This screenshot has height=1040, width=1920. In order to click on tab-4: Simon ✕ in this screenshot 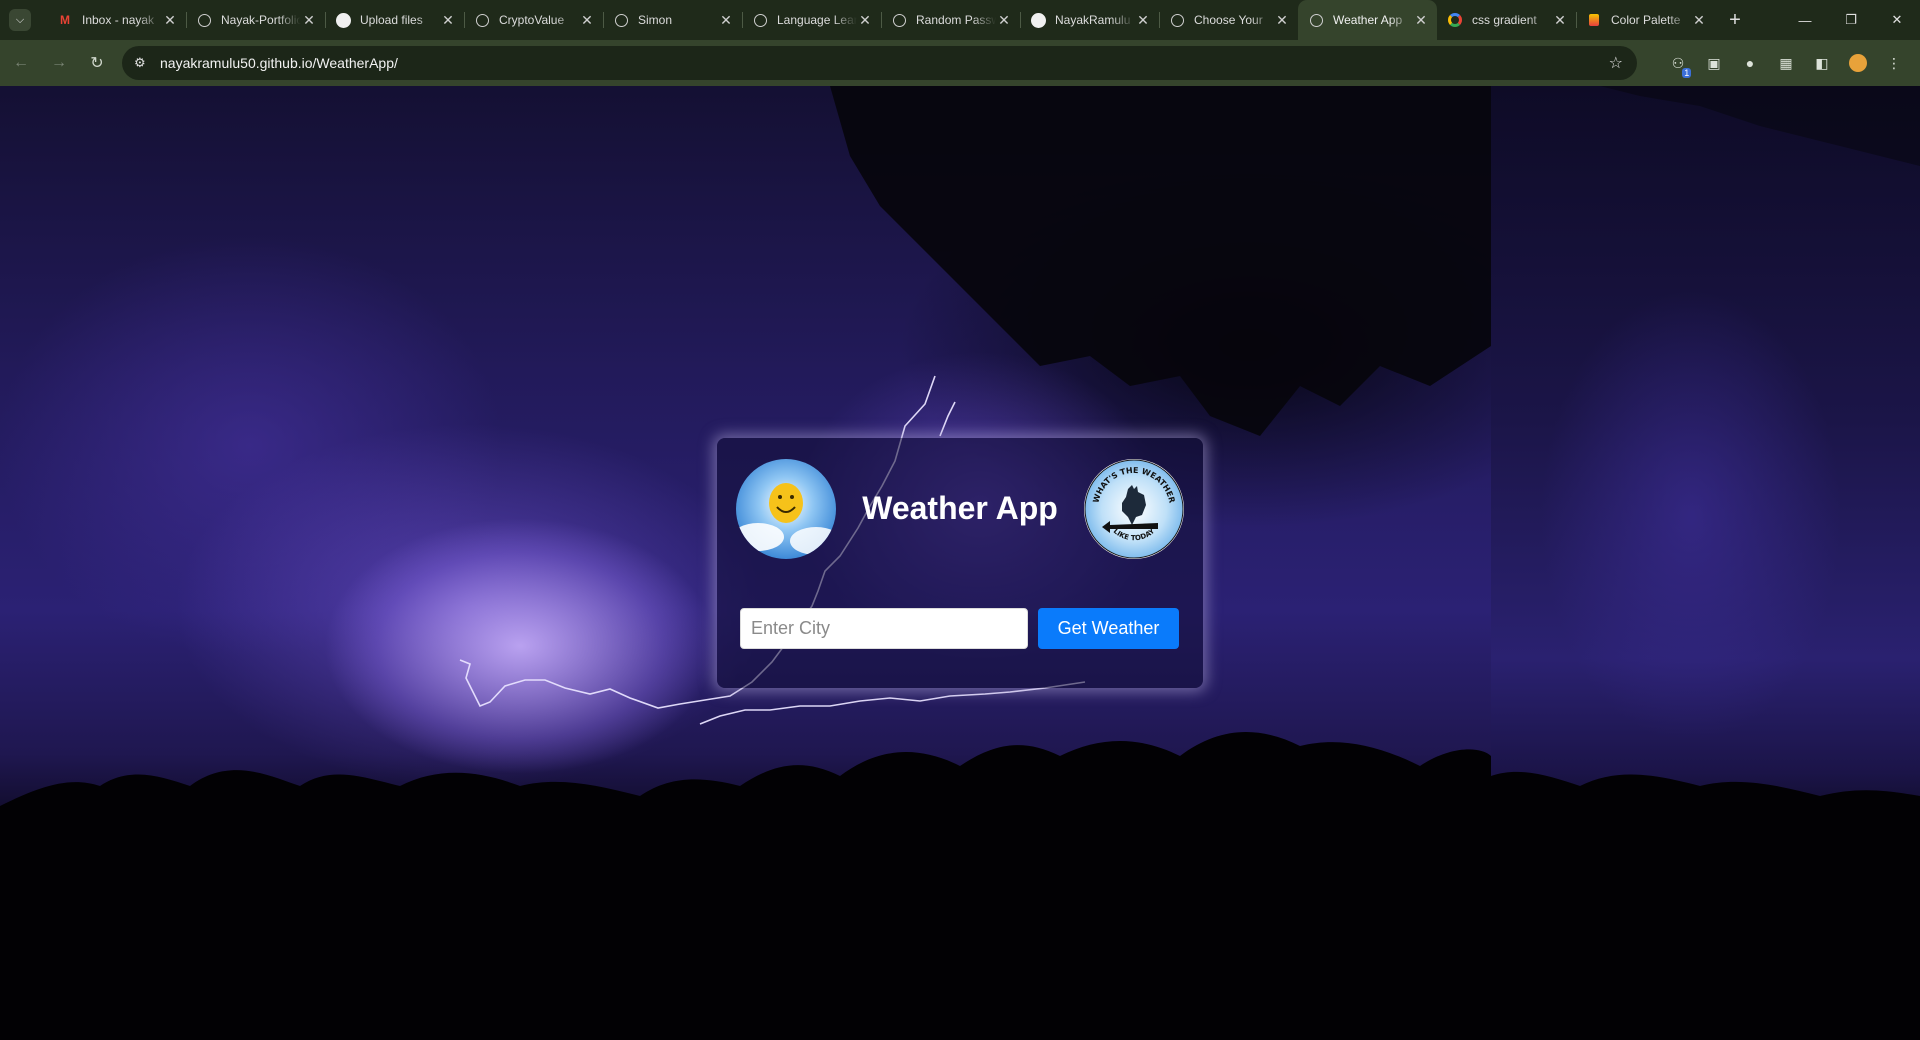, I will do `click(672, 20)`.